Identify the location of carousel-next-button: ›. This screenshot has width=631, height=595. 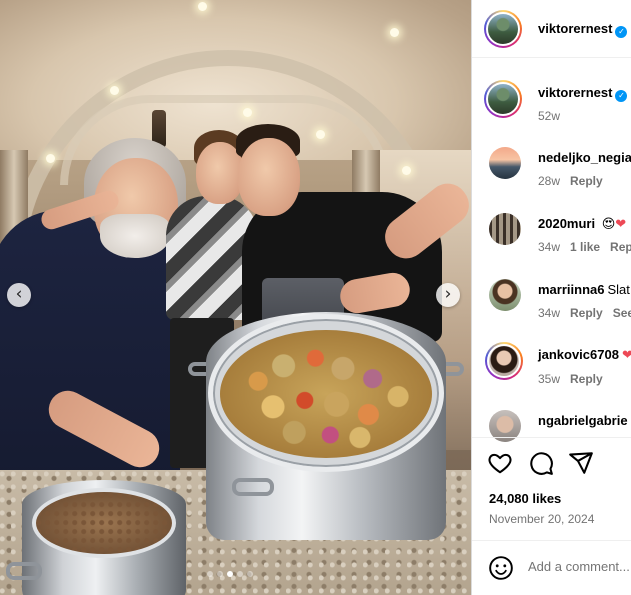
(448, 295).